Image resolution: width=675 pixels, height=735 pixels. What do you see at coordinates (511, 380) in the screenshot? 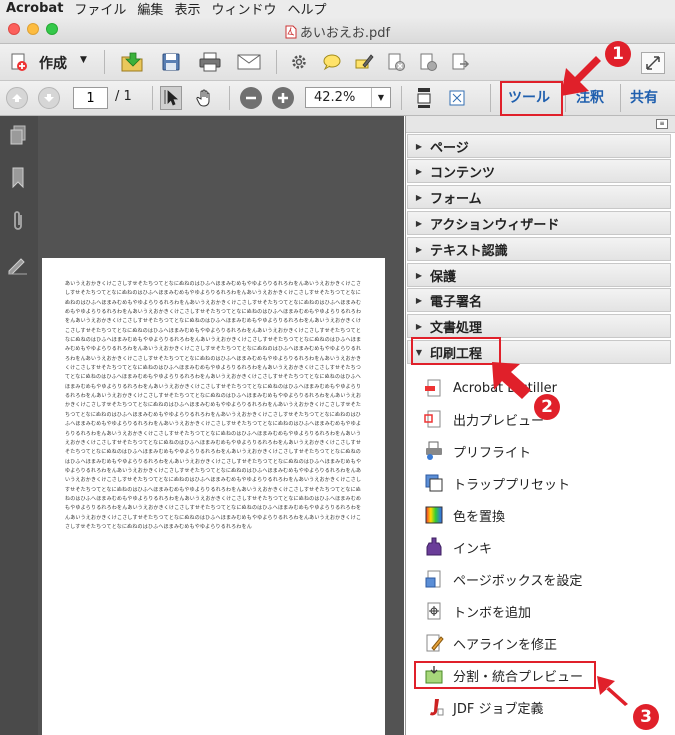
I see `arrow-to-print-production` at bounding box center [511, 380].